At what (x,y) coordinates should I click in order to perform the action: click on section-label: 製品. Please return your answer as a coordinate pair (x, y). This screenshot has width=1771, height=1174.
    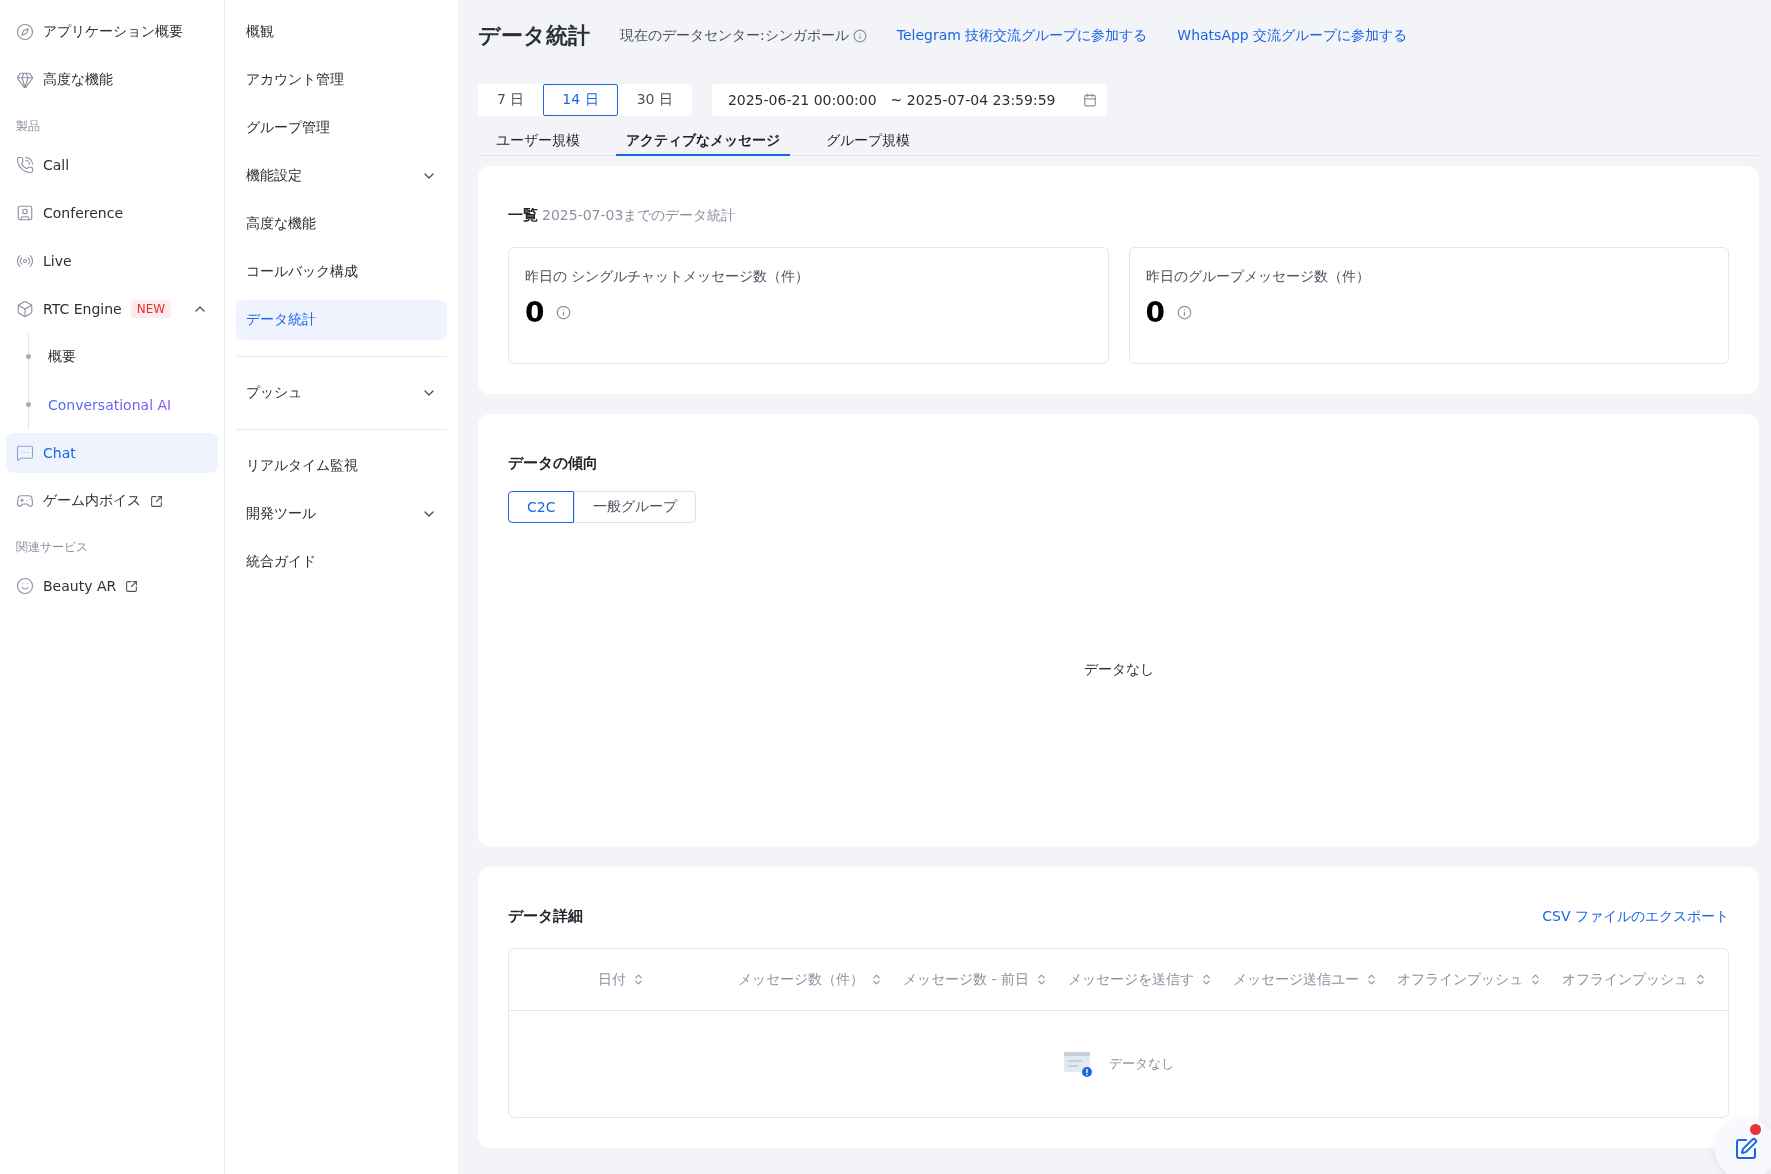
    Looking at the image, I should click on (28, 126).